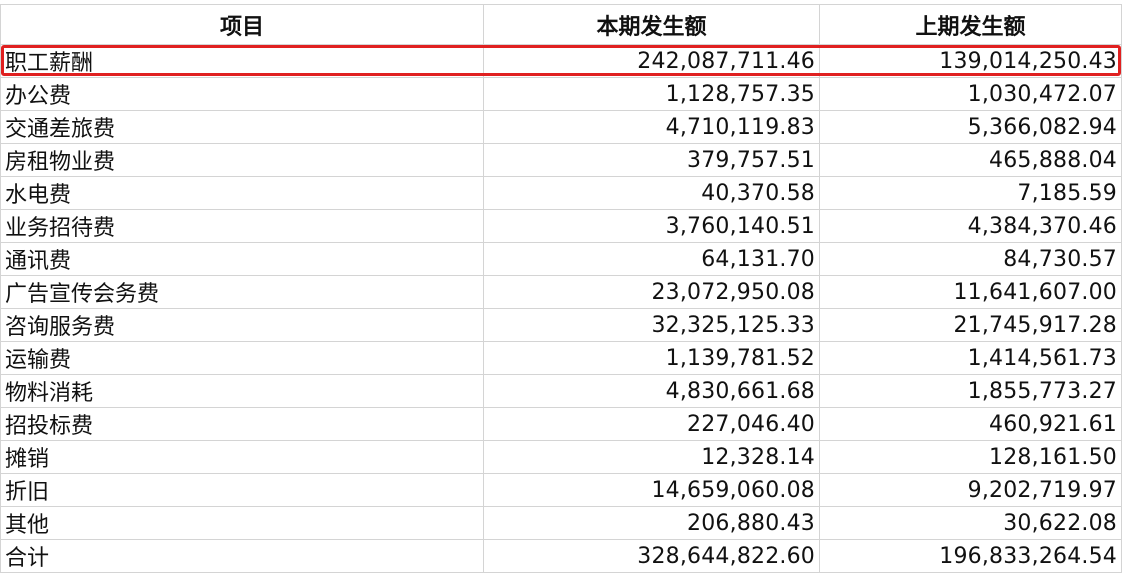 This screenshot has width=1125, height=582. What do you see at coordinates (242, 523) in the screenshot?
I see `row-item: 其他` at bounding box center [242, 523].